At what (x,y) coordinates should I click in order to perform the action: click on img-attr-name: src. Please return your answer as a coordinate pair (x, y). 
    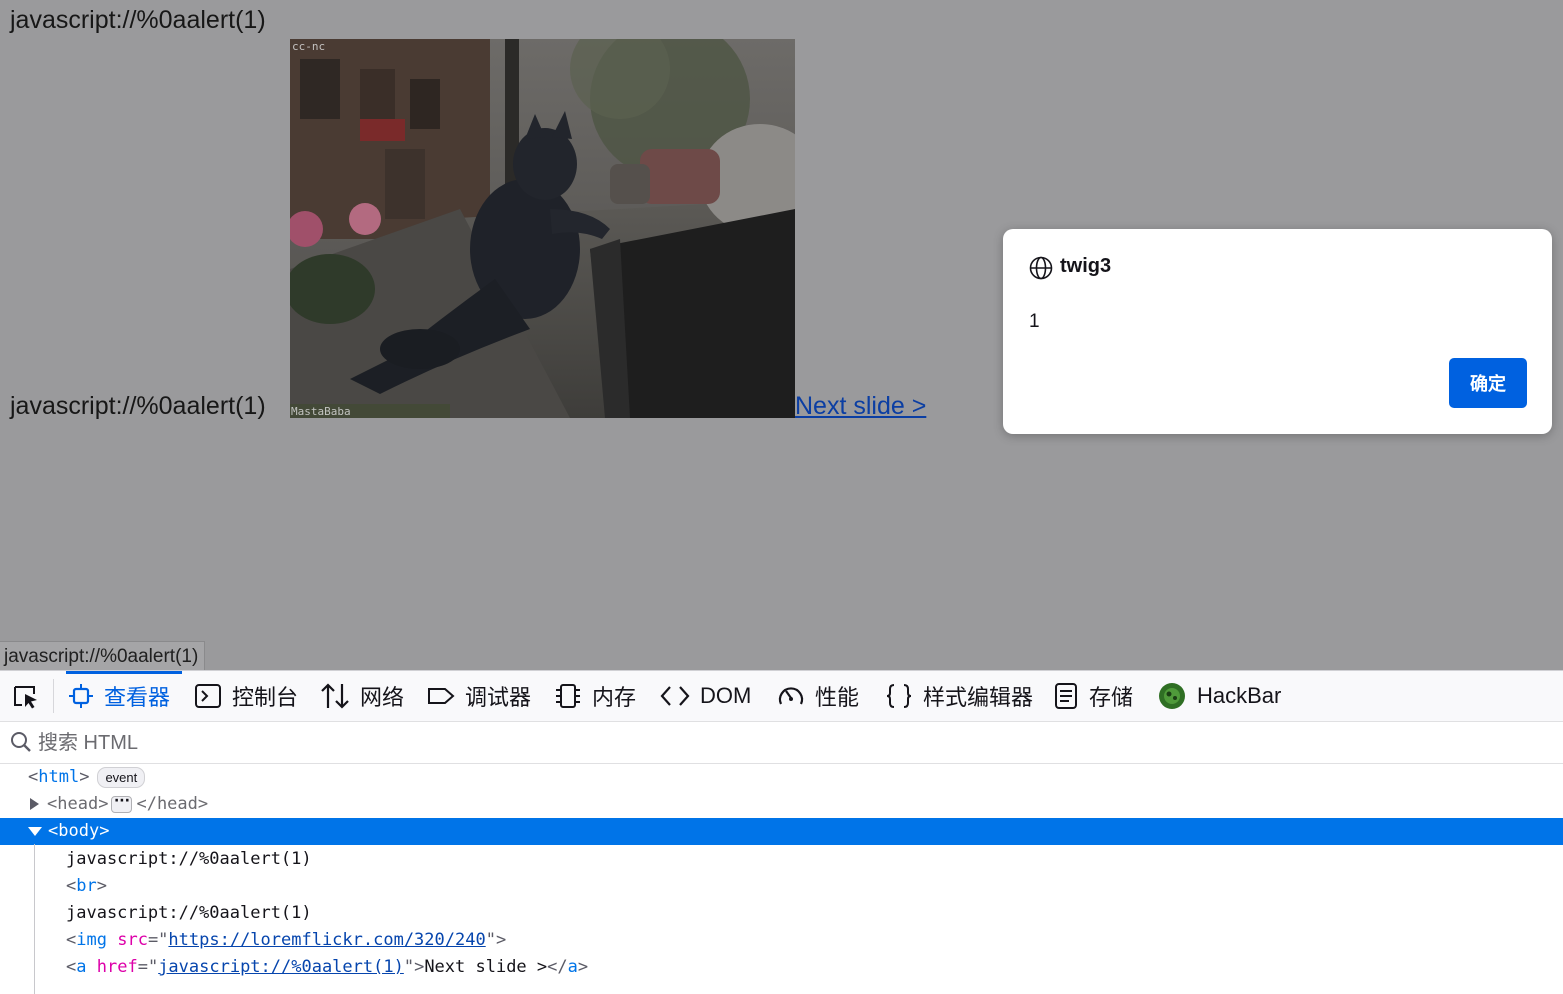
    Looking at the image, I should click on (132, 940).